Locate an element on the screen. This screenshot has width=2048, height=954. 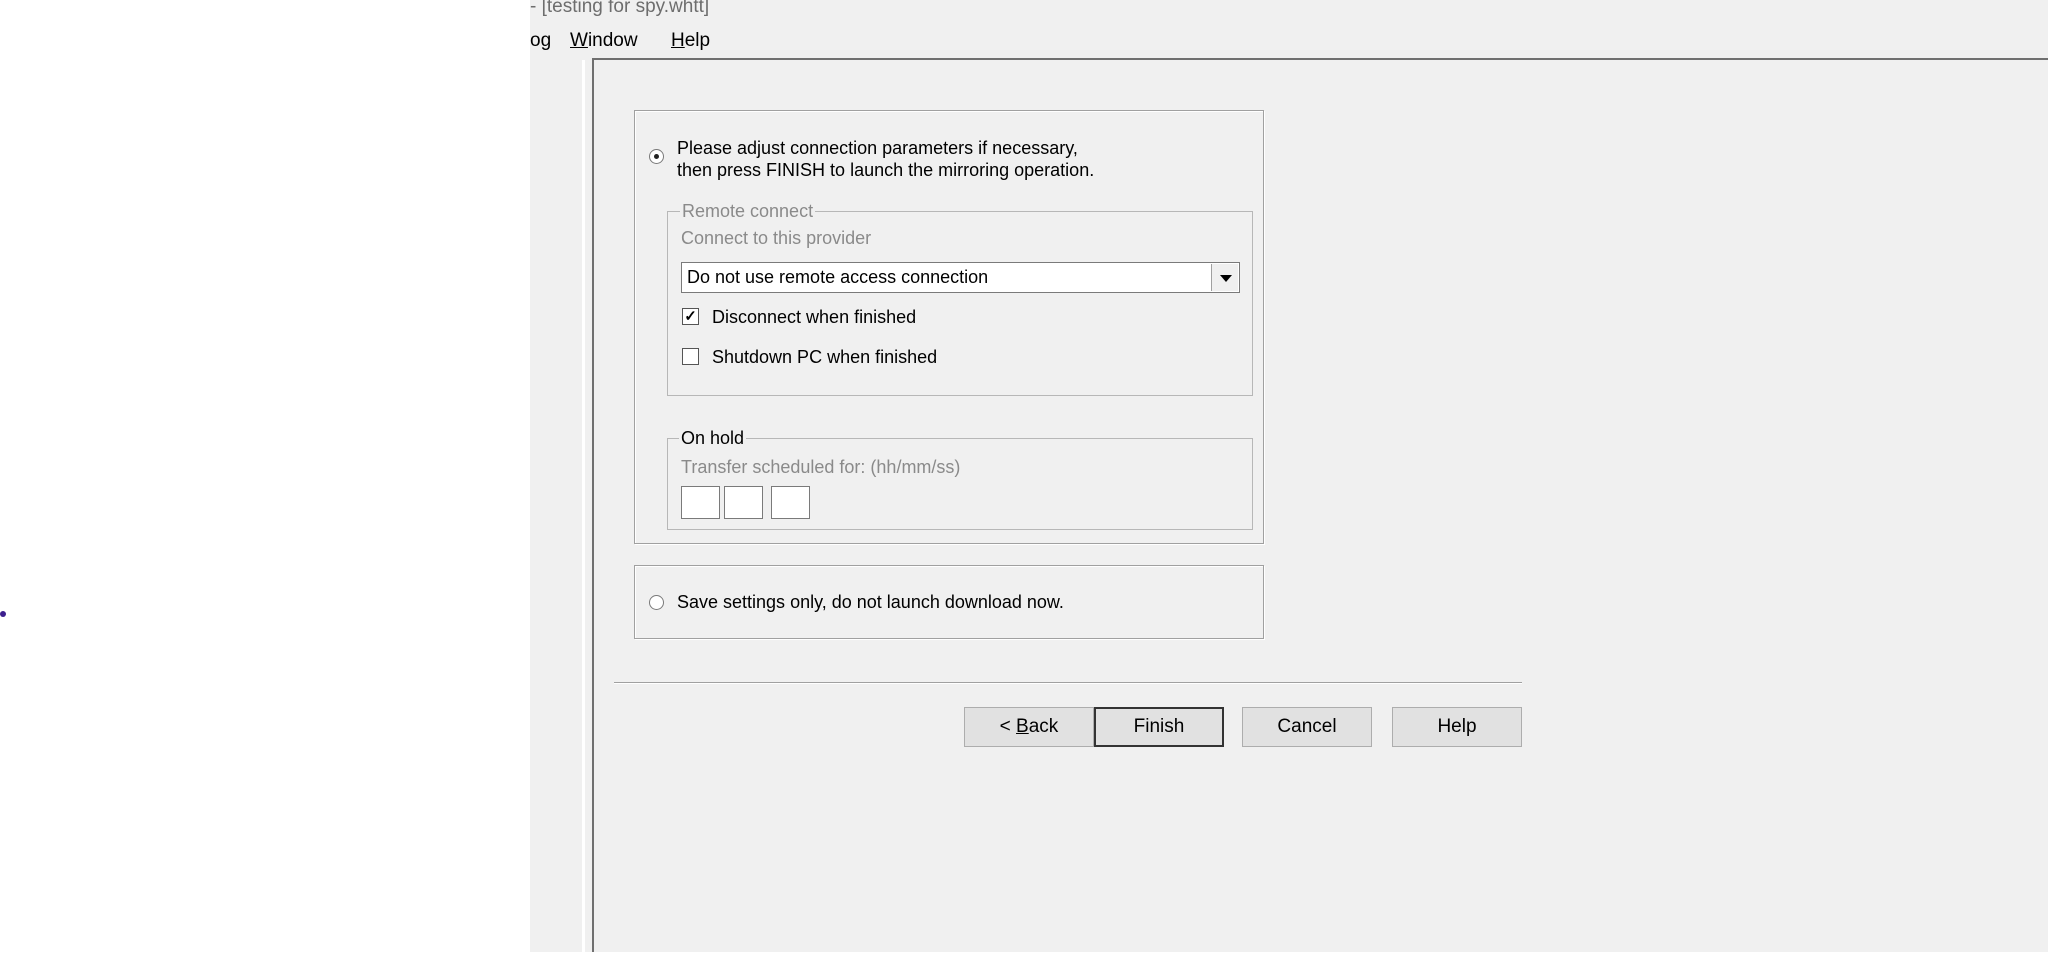
cursor-dot is located at coordinates (3, 614).